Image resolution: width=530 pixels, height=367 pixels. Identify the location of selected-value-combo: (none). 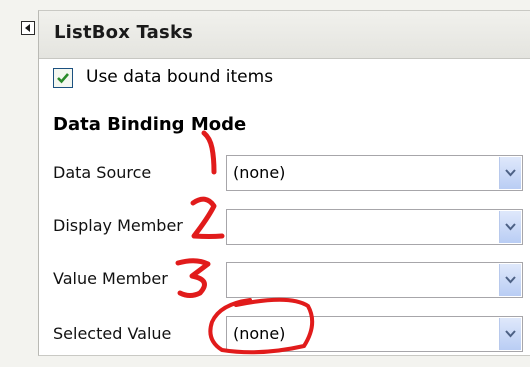
(374, 334).